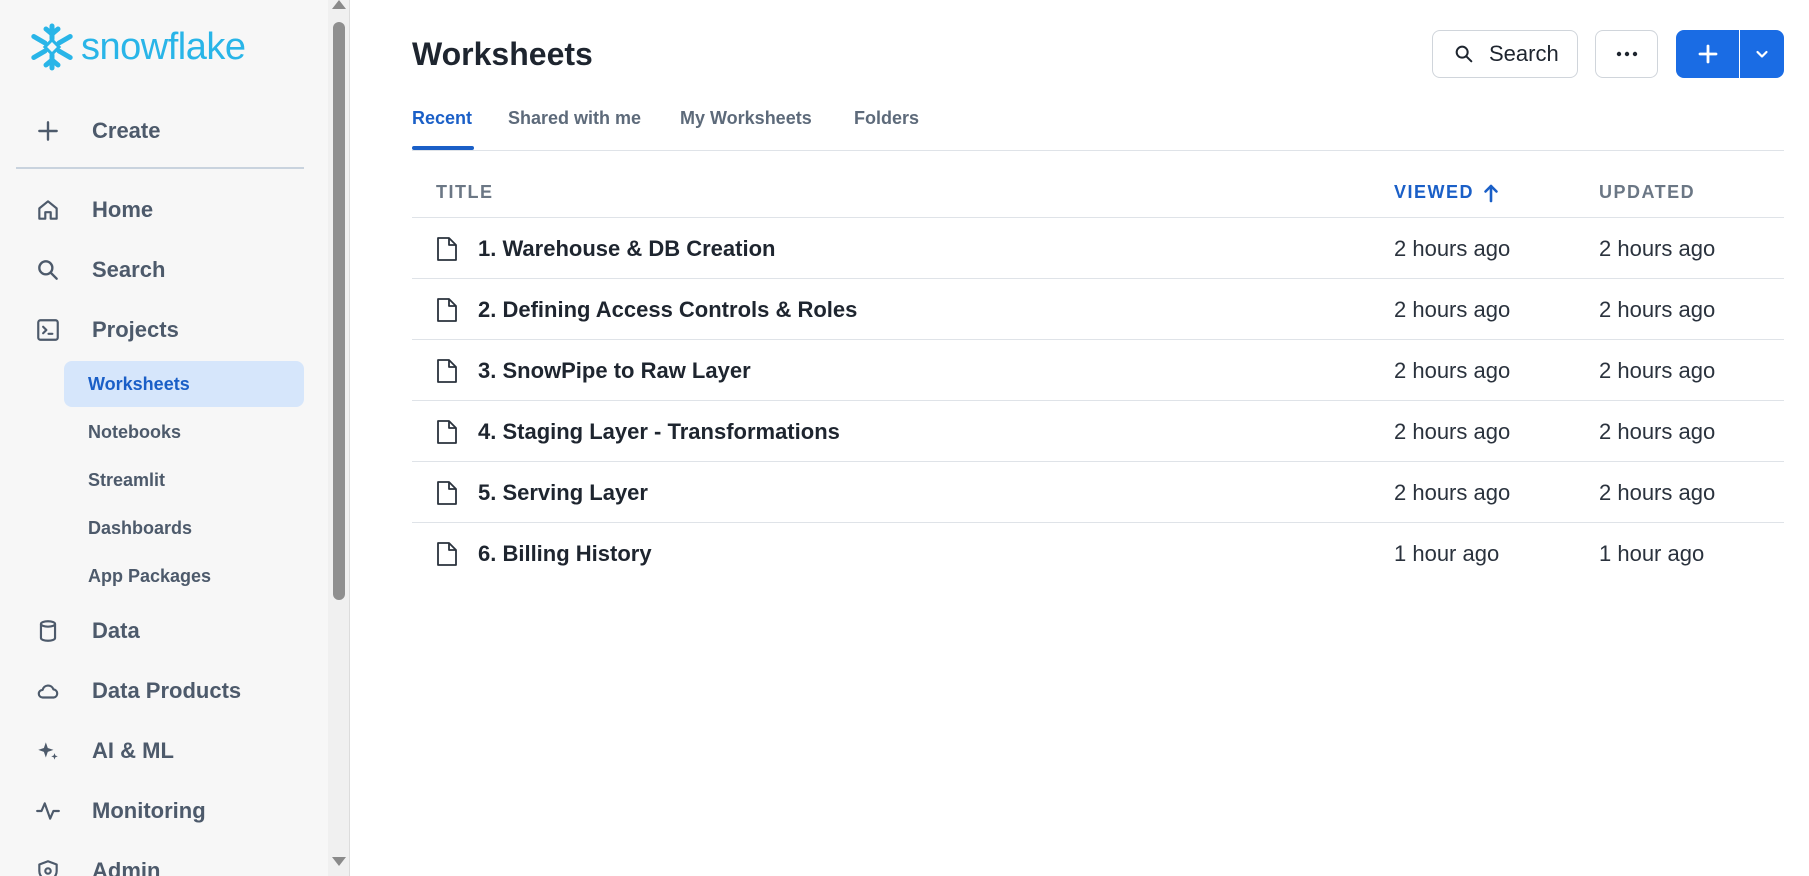  I want to click on sidebar-item-streamlit: Streamlit, so click(184, 480).